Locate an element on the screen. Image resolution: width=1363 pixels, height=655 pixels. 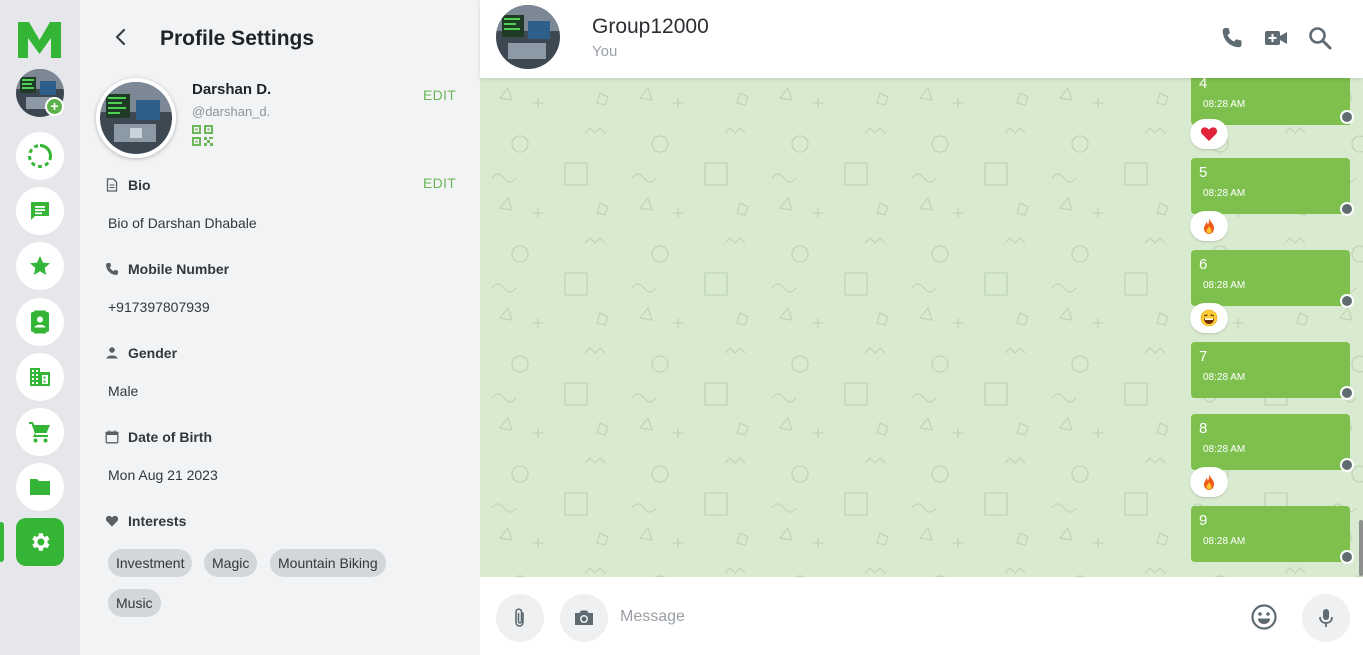
contact-card-icon is located at coordinates (40, 322).